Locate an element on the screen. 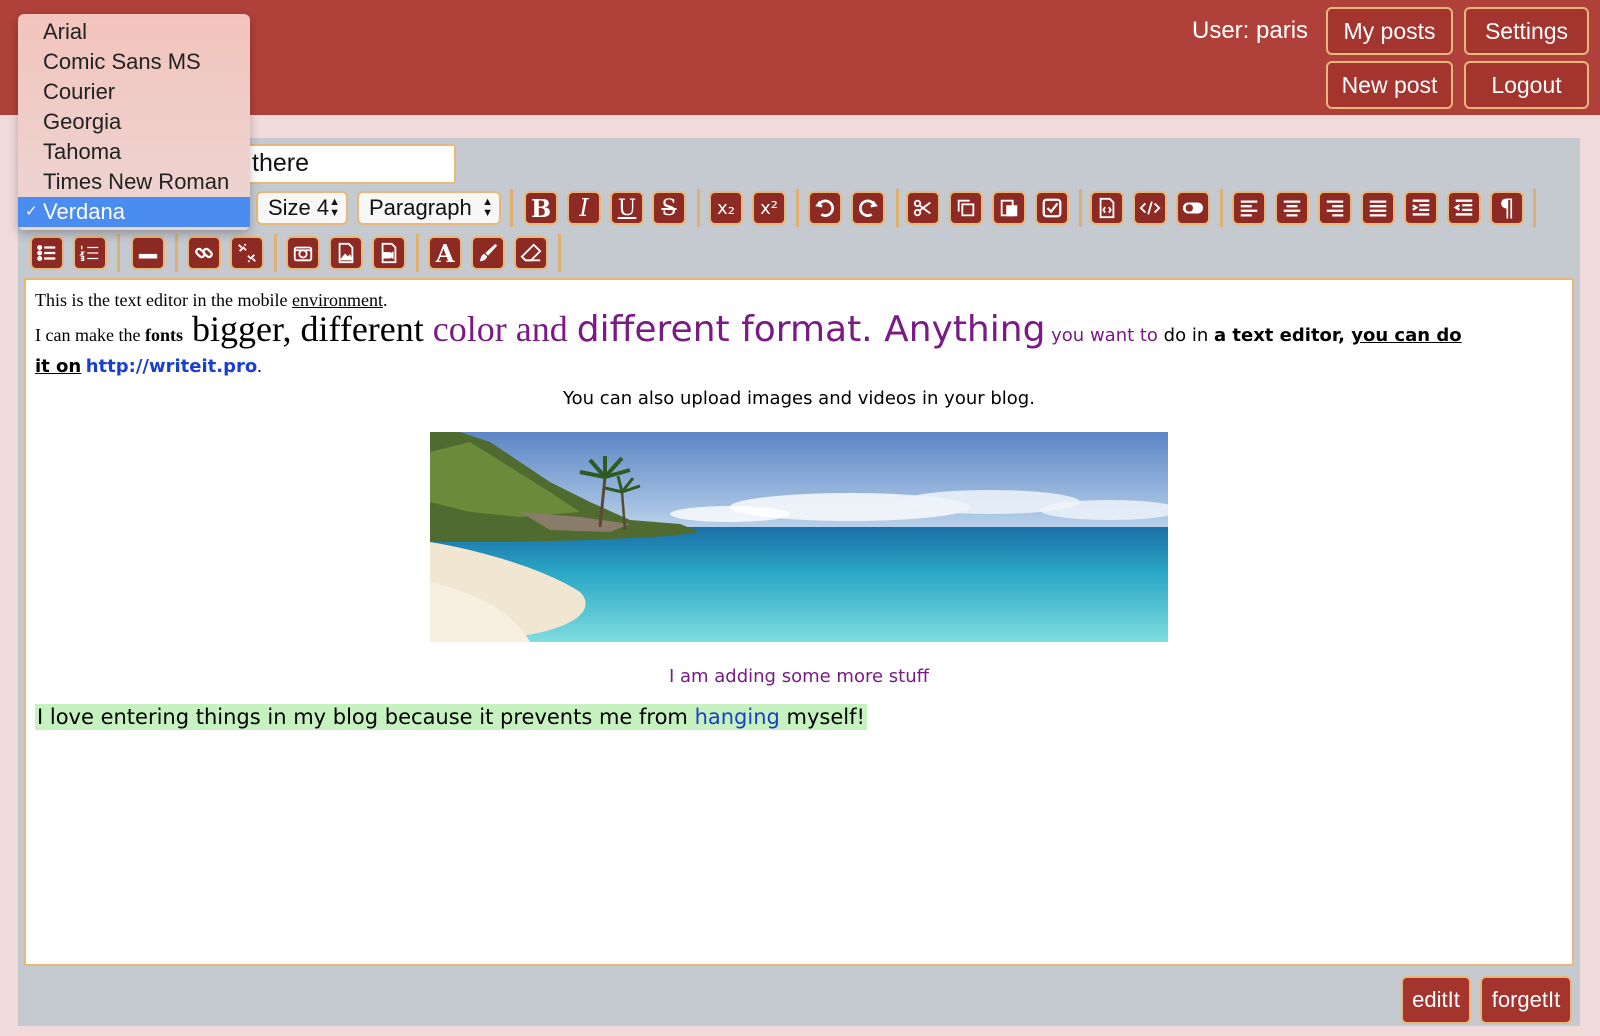 This screenshot has height=1036, width=1600. undo-icon is located at coordinates (824, 208).